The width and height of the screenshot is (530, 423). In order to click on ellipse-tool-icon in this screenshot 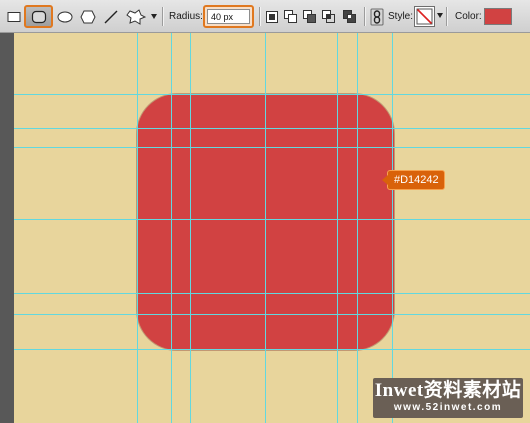, I will do `click(65, 16)`.